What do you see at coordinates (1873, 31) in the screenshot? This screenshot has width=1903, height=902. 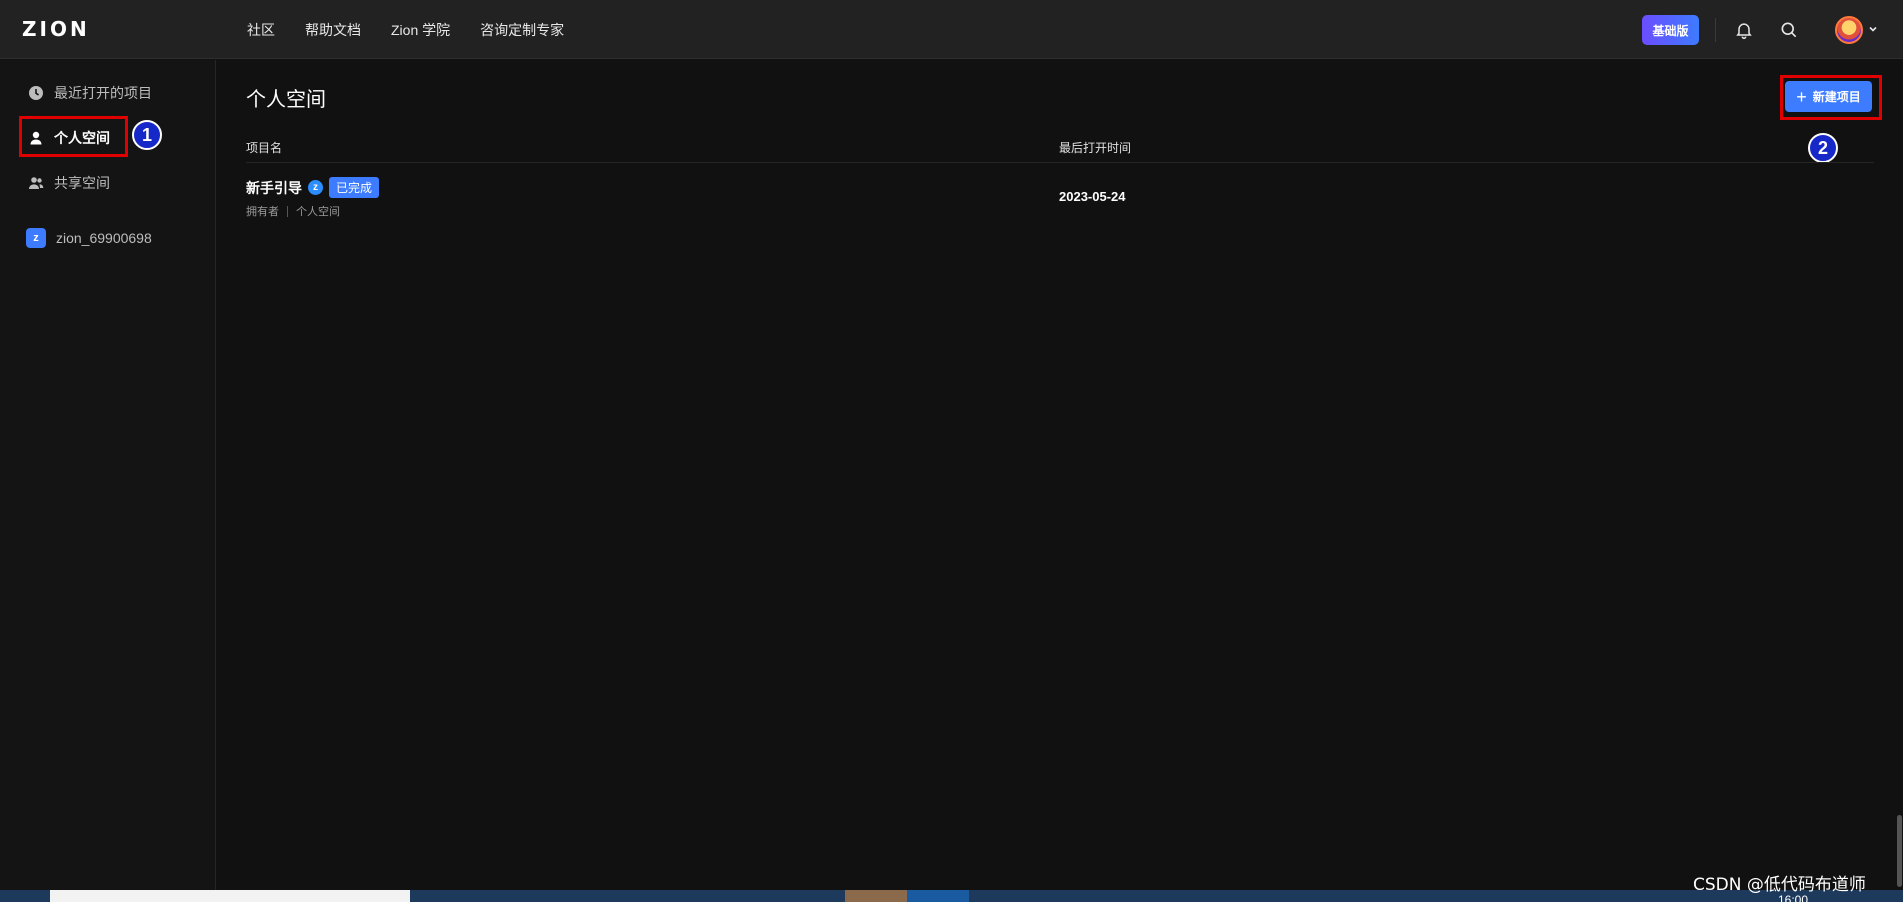 I see `chevron-down-icon` at bounding box center [1873, 31].